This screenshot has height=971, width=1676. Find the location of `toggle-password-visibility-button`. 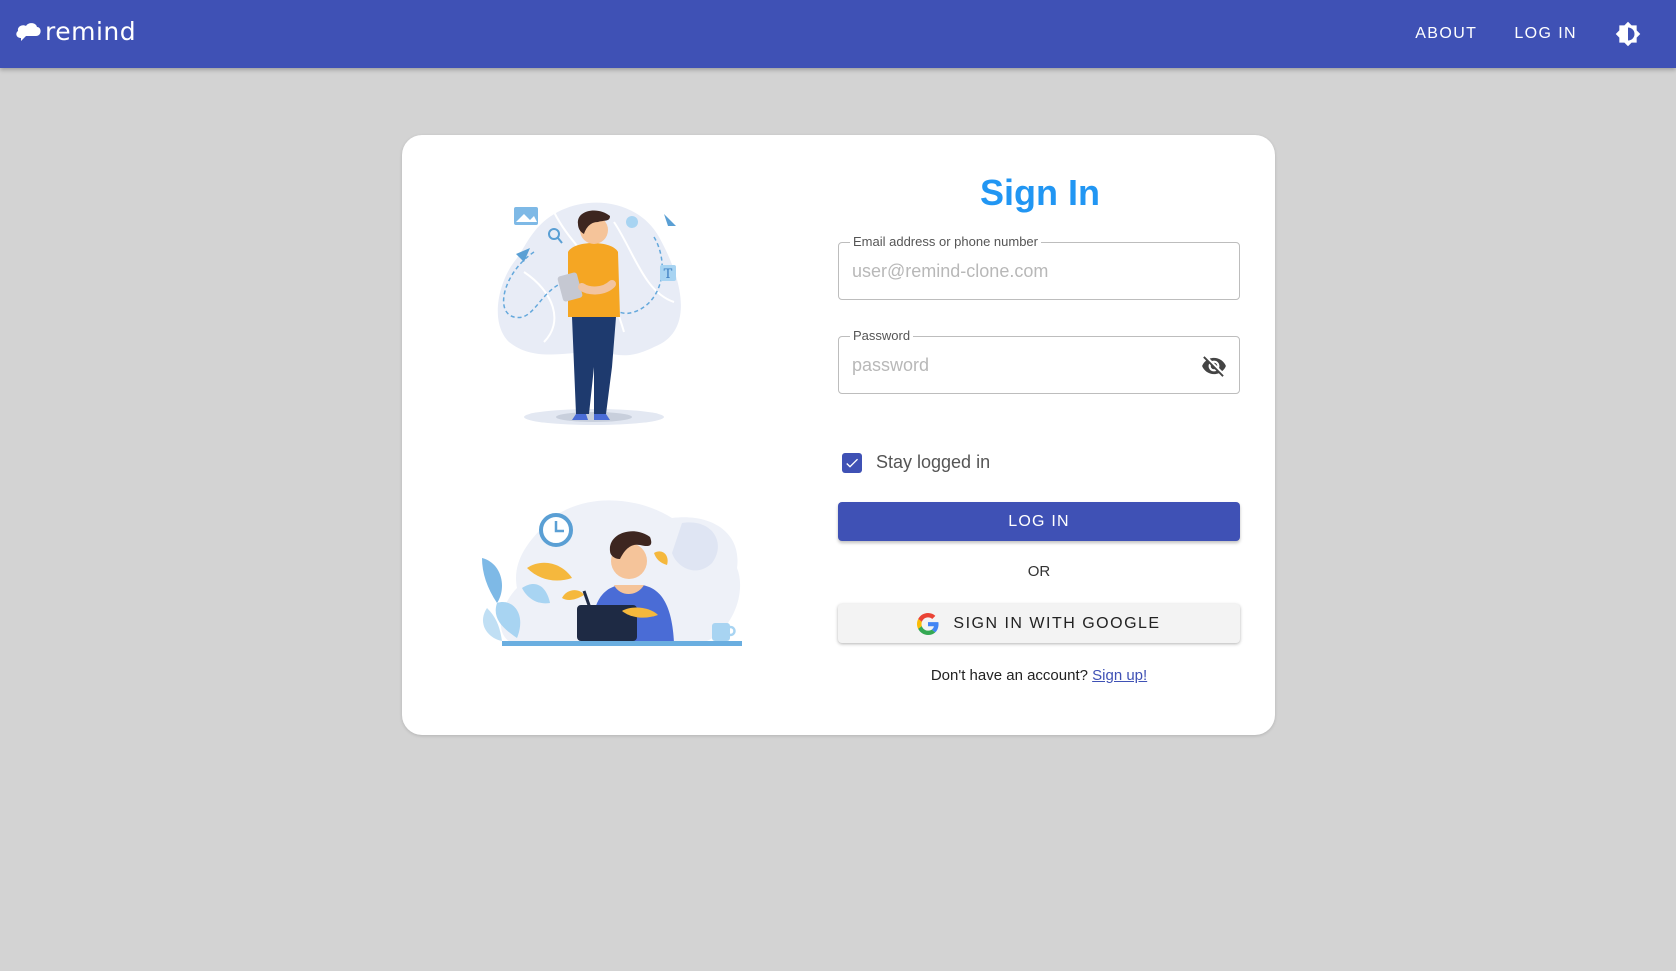

toggle-password-visibility-button is located at coordinates (1214, 366).